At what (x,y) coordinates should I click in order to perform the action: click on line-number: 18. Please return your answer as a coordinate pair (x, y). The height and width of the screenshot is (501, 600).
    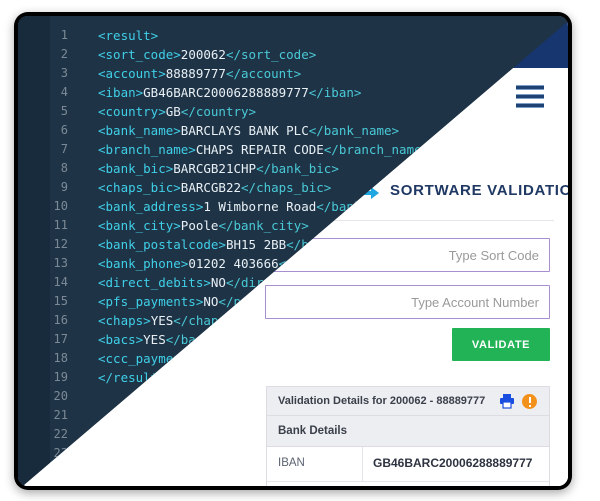
    Looking at the image, I should click on (60, 358).